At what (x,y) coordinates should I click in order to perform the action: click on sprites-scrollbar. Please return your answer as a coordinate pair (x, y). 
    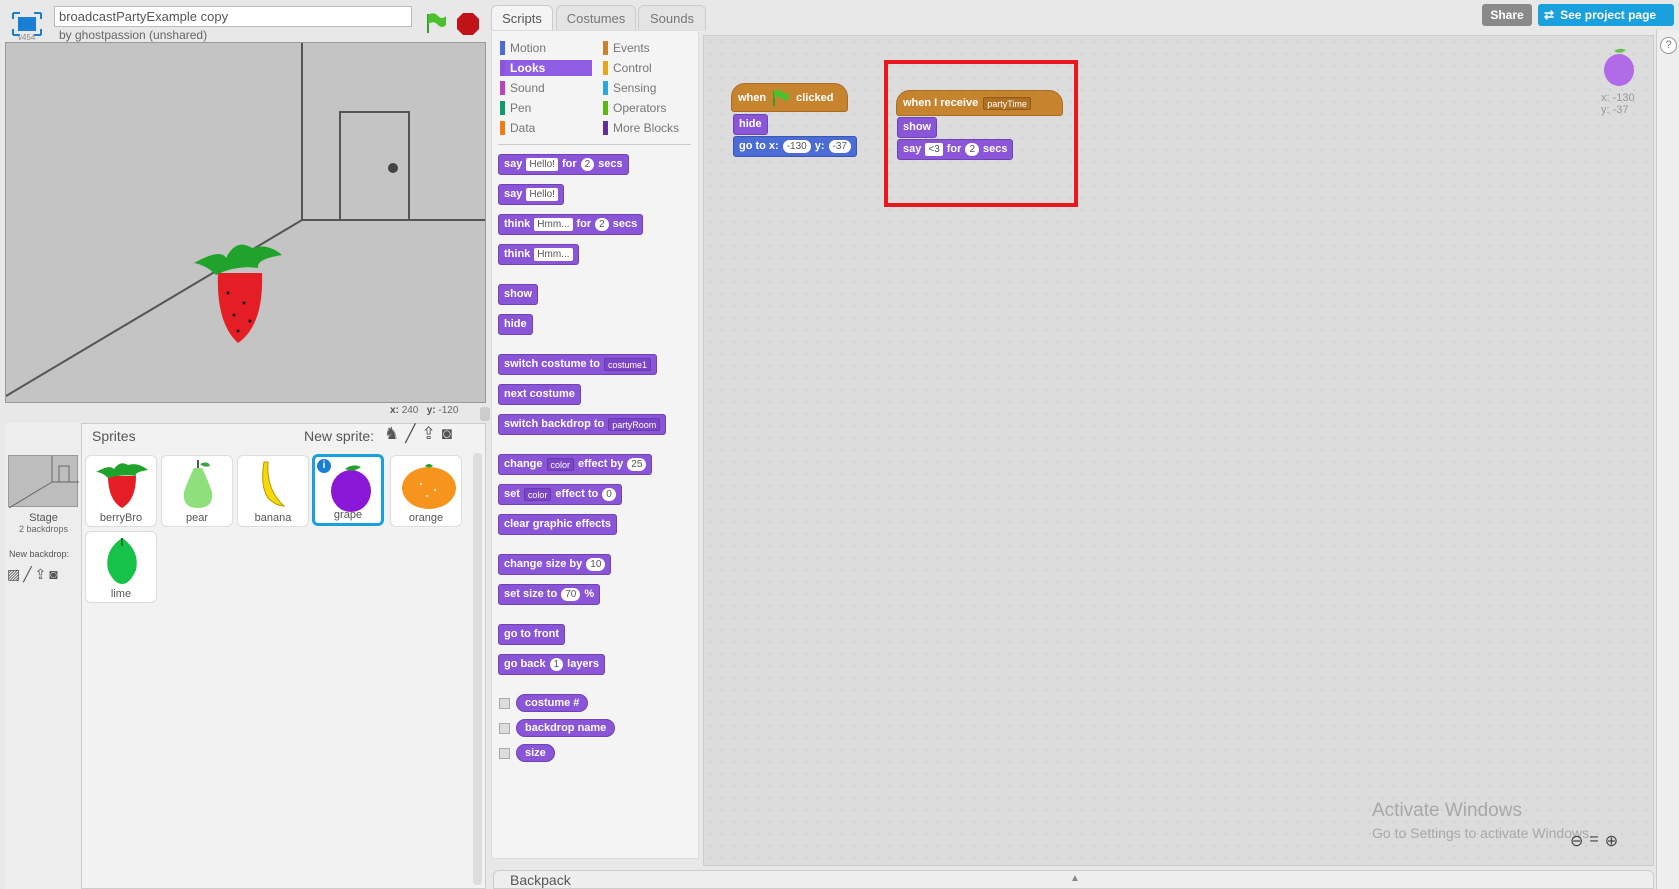
    Looking at the image, I should click on (477, 669).